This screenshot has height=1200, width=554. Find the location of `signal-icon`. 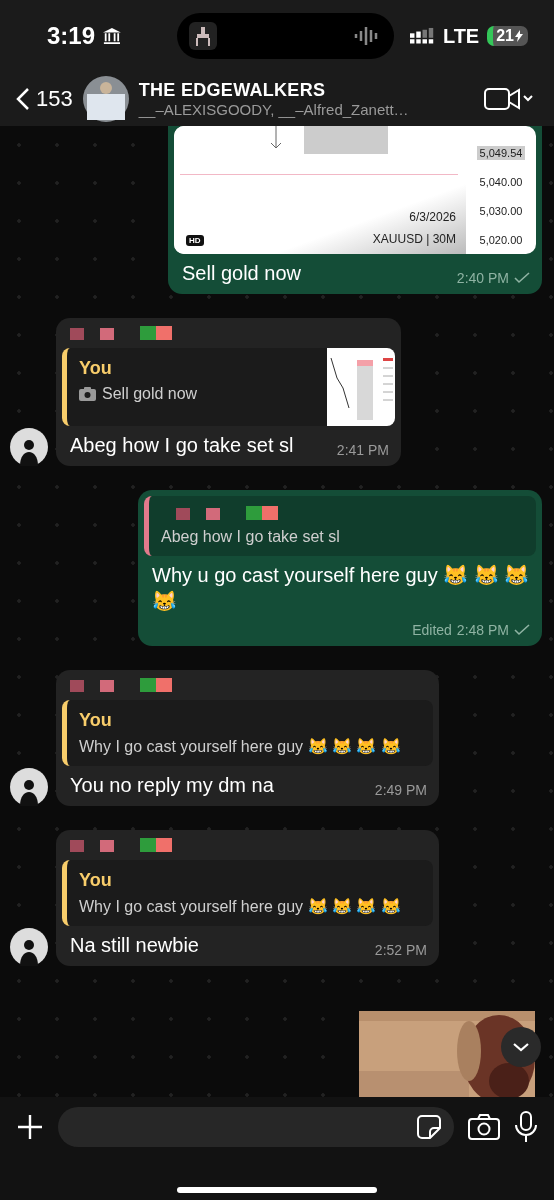

signal-icon is located at coordinates (422, 36).